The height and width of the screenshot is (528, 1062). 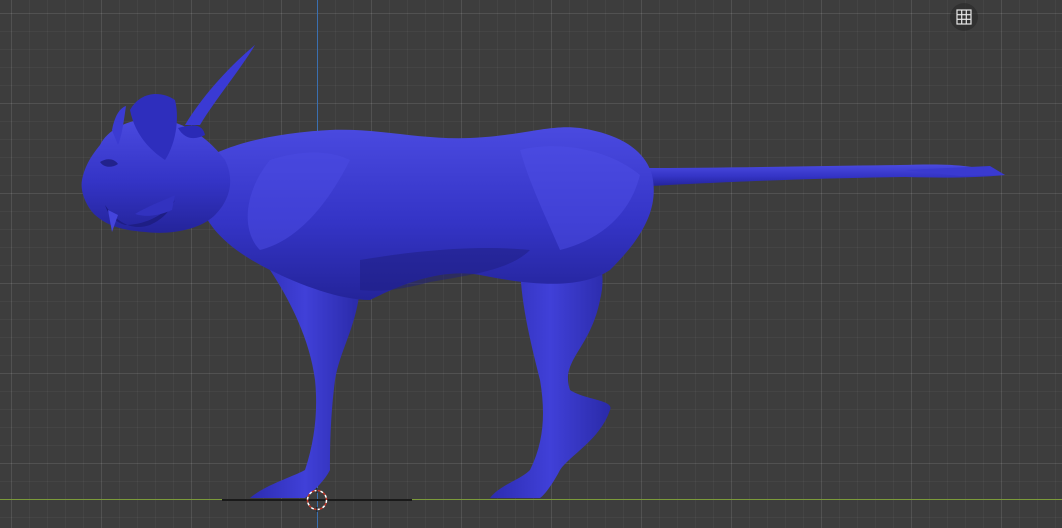 I want to click on grid-icon, so click(x=964, y=17).